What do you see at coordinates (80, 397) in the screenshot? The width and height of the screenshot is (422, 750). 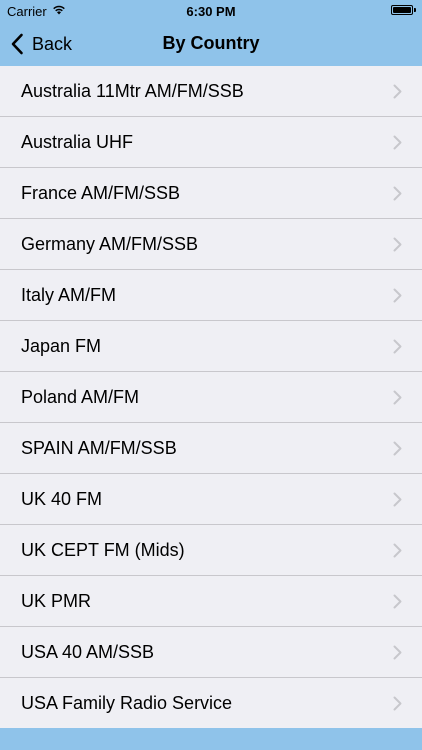 I see `list-item-label: Poland AM/FM` at bounding box center [80, 397].